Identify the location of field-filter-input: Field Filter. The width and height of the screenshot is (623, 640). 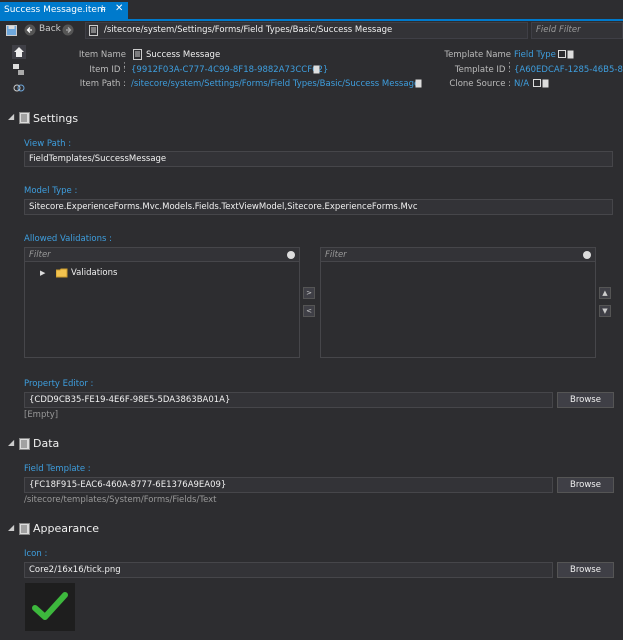
(577, 30).